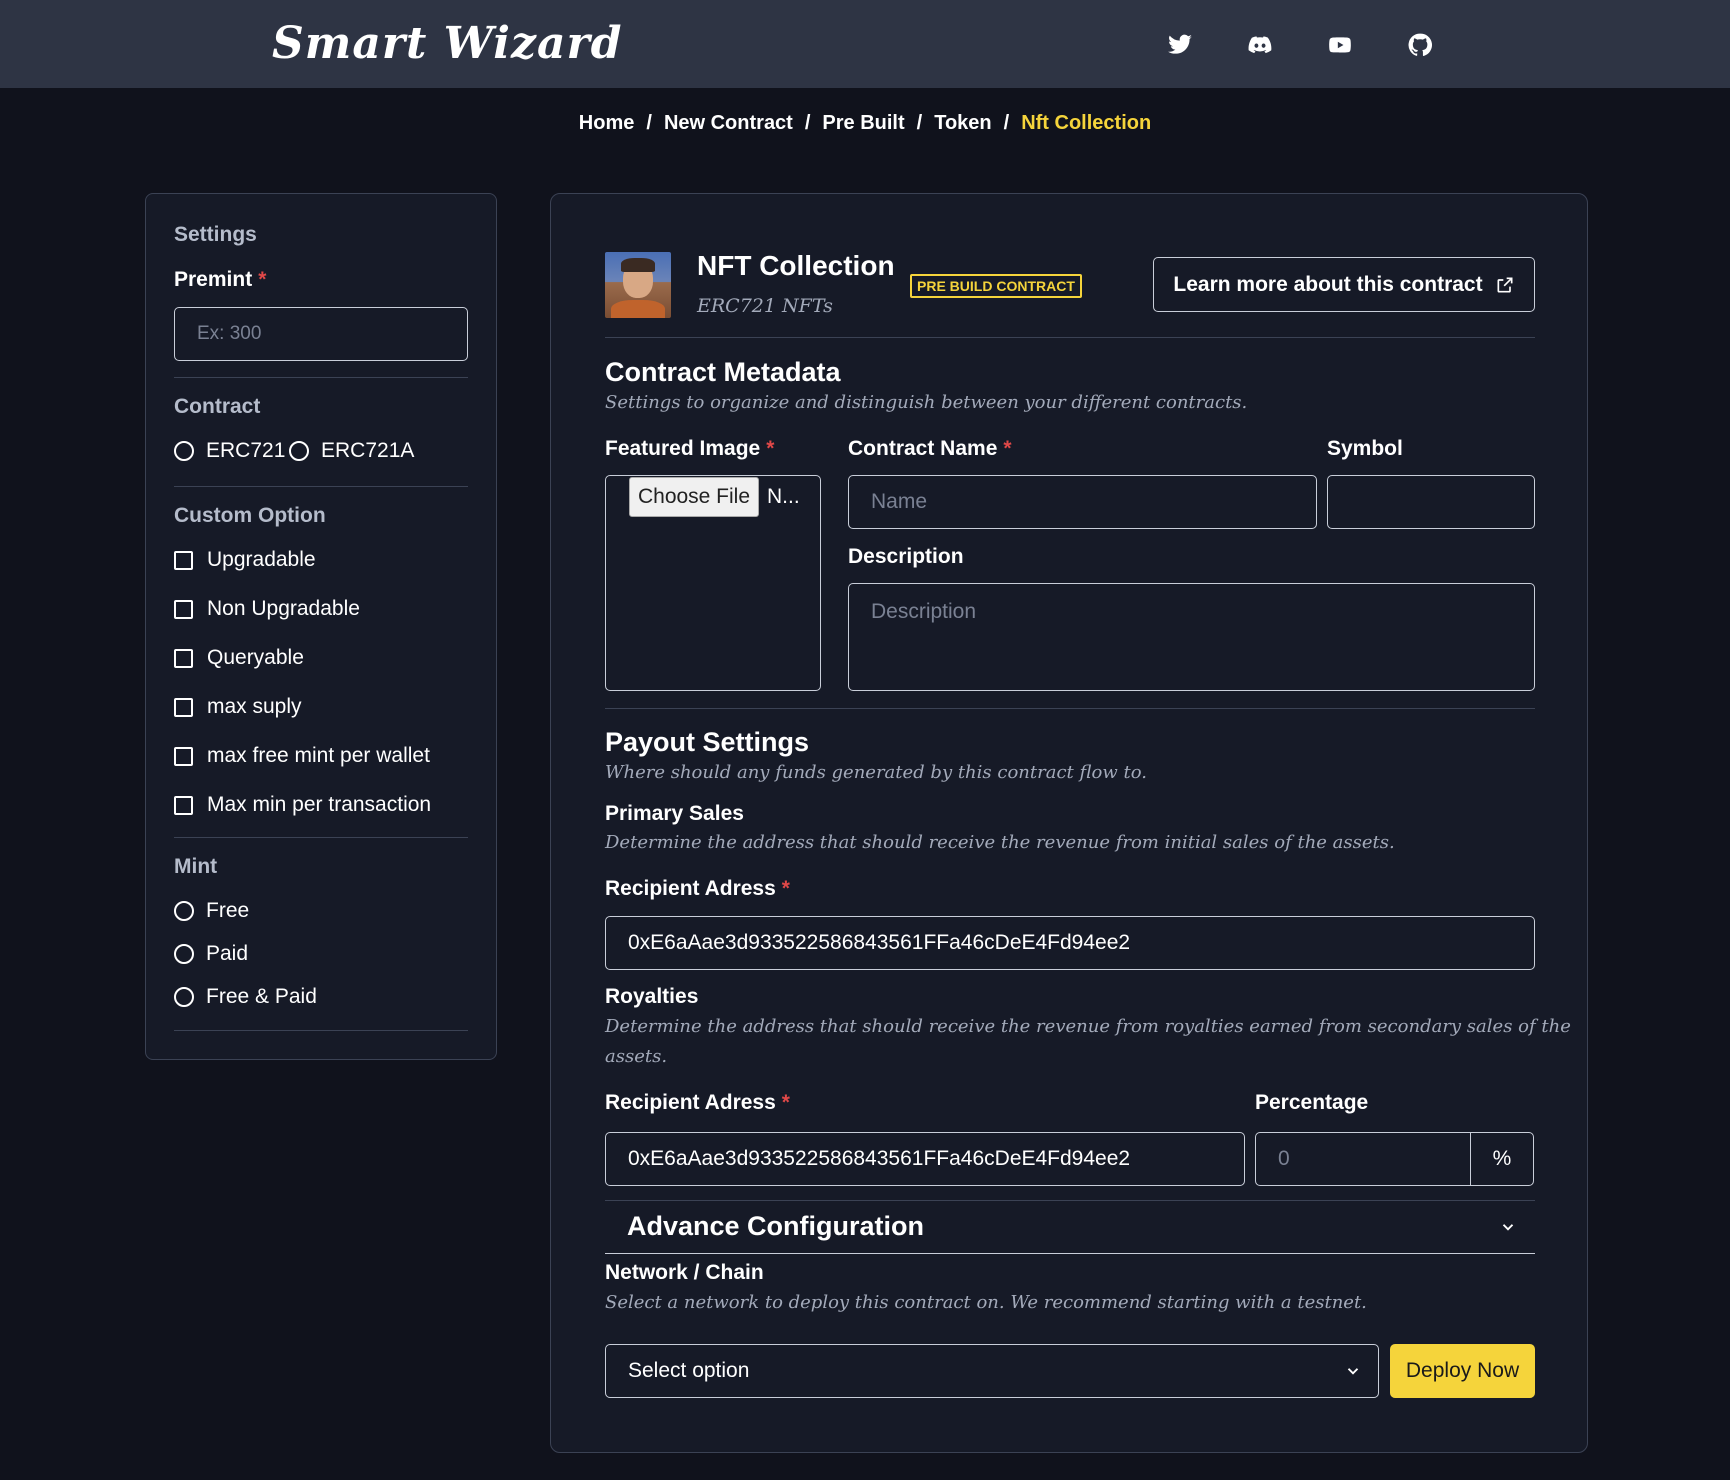 Image resolution: width=1730 pixels, height=1480 pixels. What do you see at coordinates (1180, 45) in the screenshot?
I see `twitter-icon` at bounding box center [1180, 45].